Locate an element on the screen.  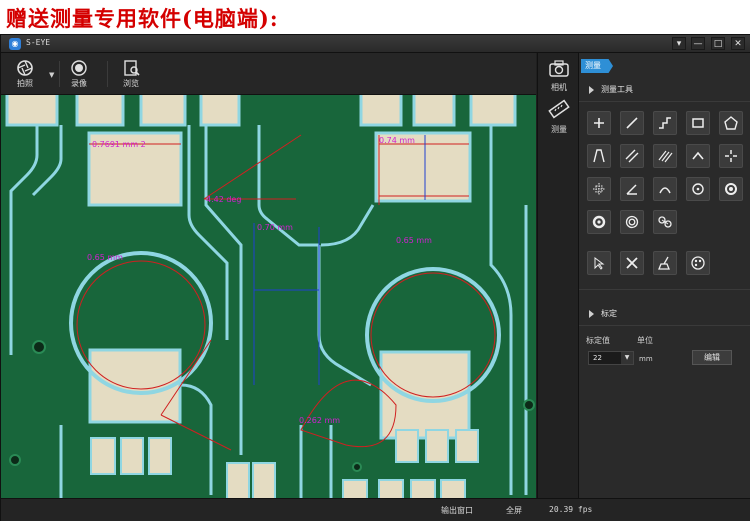
calibration-section-title: 标定 is located at coordinates (609, 313).